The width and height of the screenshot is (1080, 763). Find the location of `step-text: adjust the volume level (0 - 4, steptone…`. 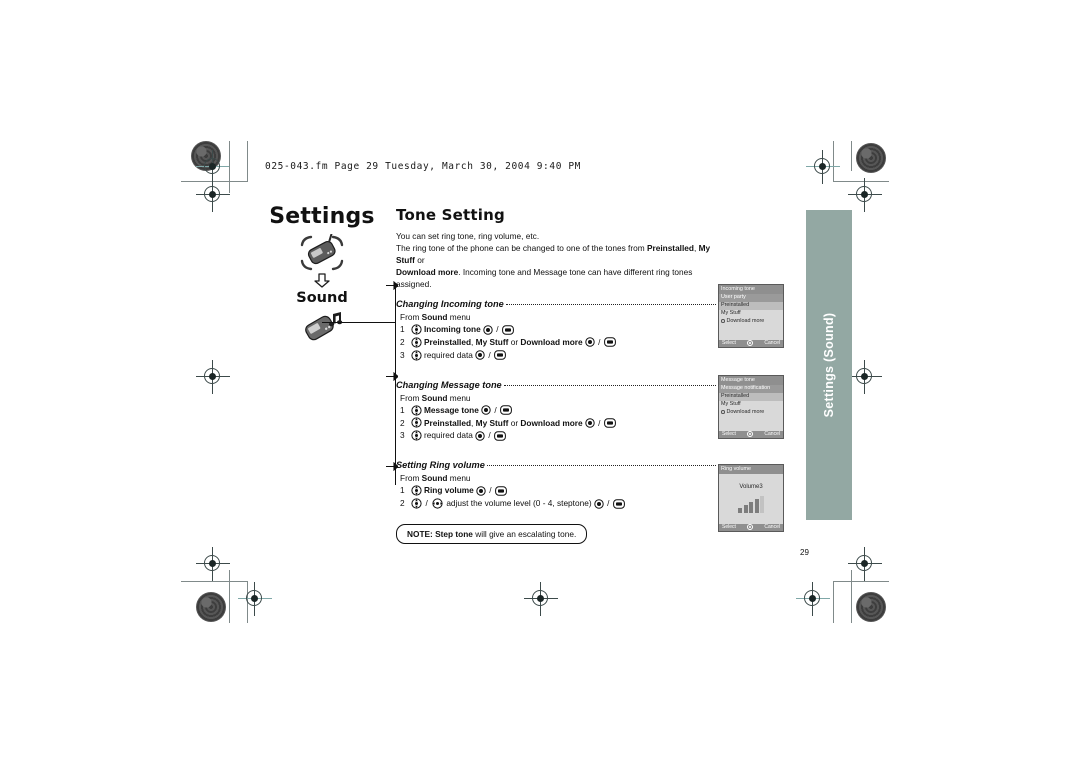

step-text: adjust the volume level (0 - 4, steptone… is located at coordinates (519, 503).